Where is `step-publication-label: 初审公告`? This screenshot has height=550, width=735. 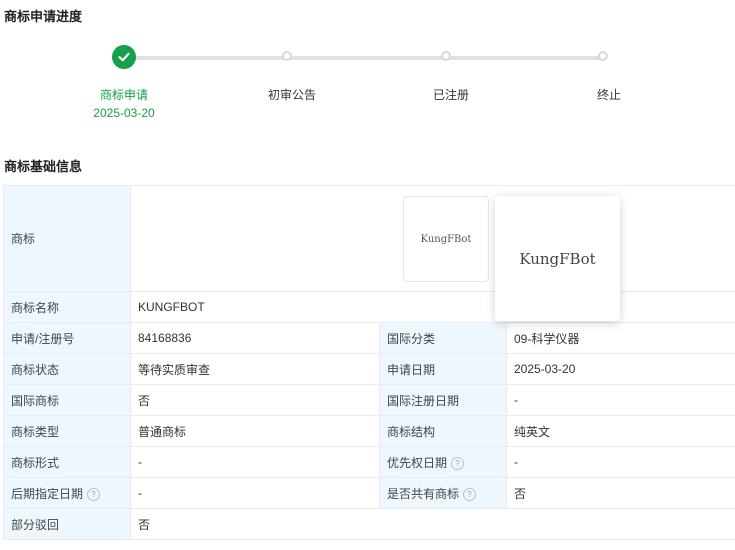
step-publication-label: 初审公告 is located at coordinates (291, 95).